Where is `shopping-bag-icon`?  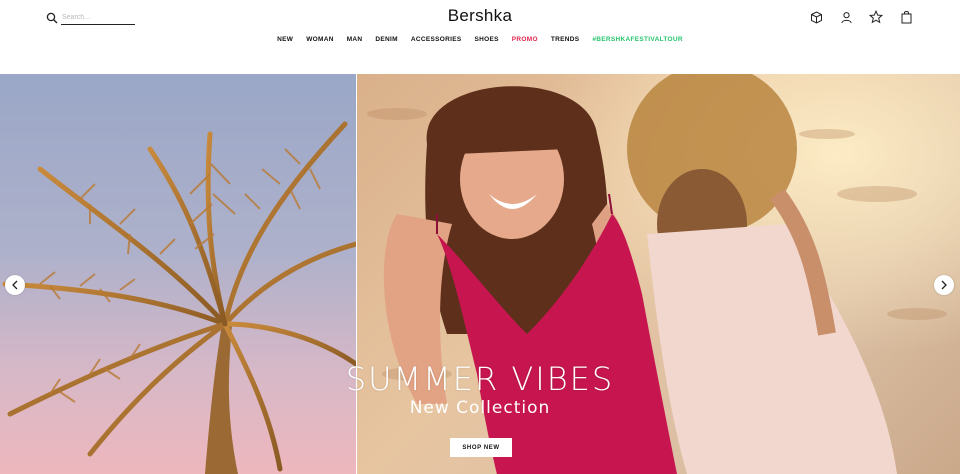
shopping-bag-icon is located at coordinates (906, 17).